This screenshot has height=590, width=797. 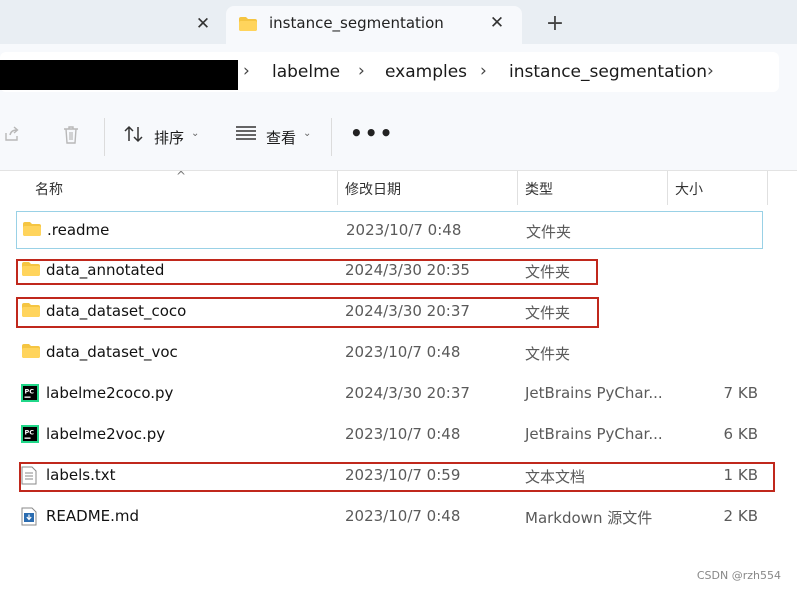 I want to click on tab-instance-segmentation: instance_segmentation ✕, so click(x=374, y=25).